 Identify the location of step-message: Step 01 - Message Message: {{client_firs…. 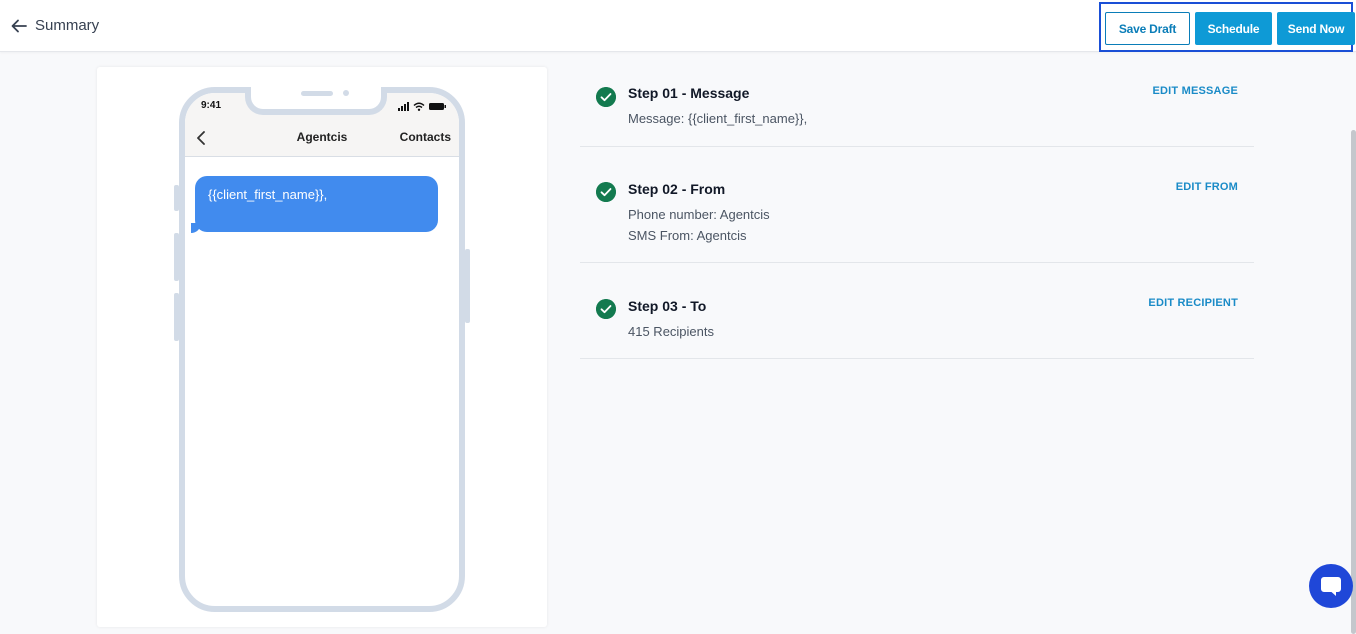
(917, 107).